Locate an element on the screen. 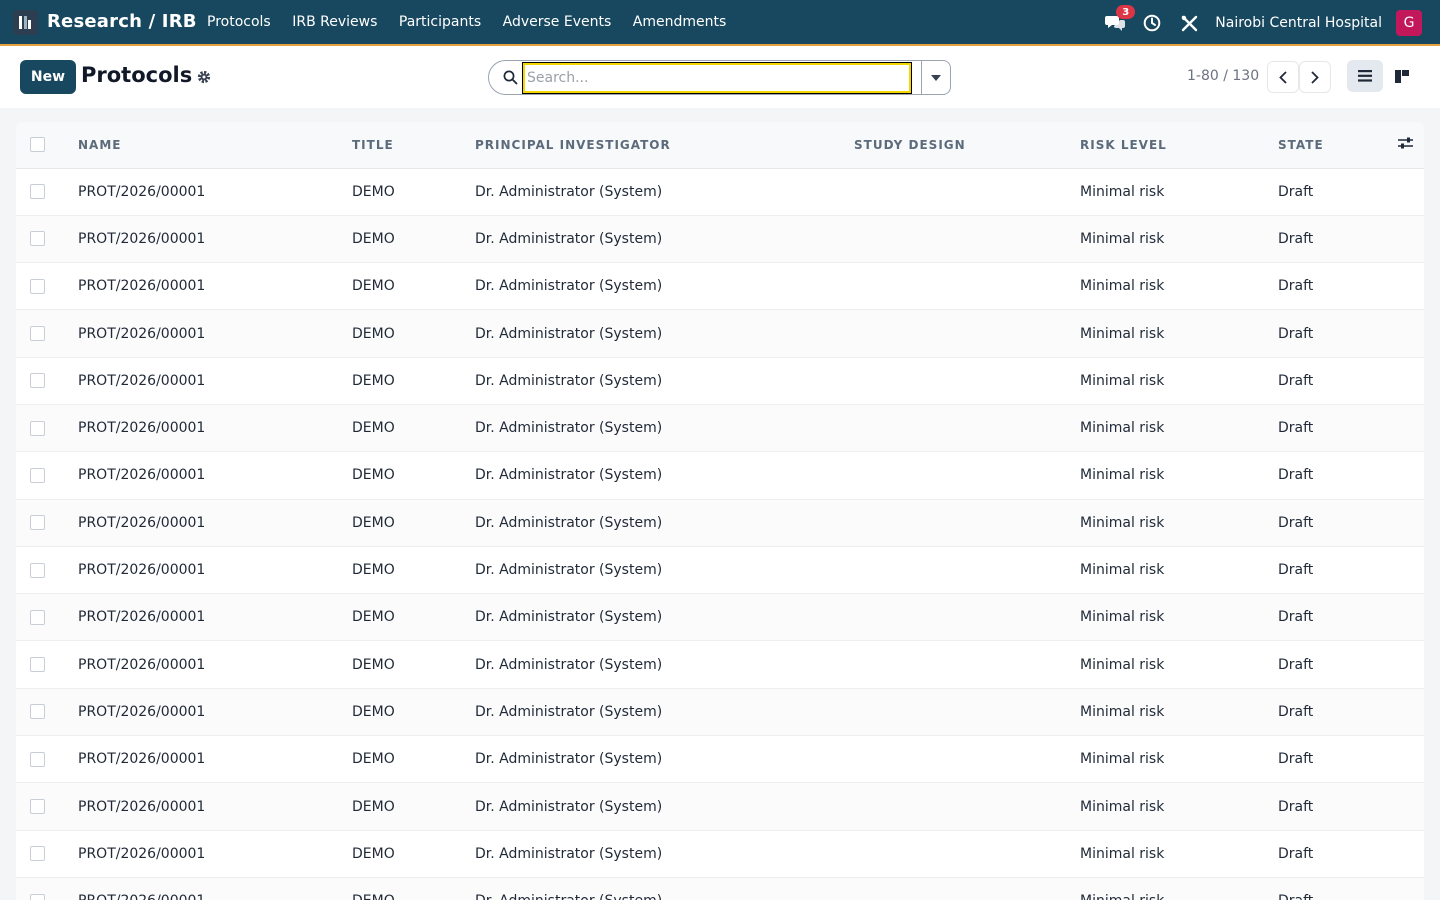 Image resolution: width=1440 pixels, height=900 pixels. select-all-checkbox is located at coordinates (37, 145).